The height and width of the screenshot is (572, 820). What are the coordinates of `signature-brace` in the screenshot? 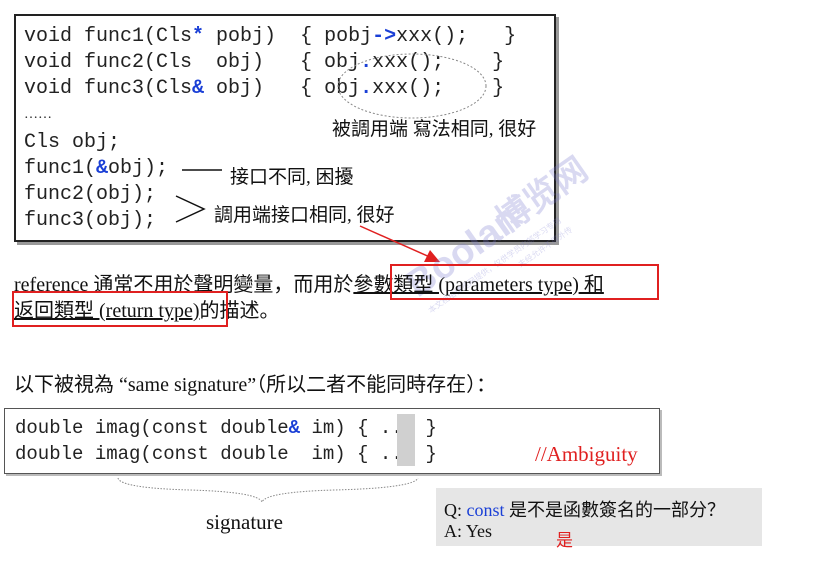 It's located at (268, 490).